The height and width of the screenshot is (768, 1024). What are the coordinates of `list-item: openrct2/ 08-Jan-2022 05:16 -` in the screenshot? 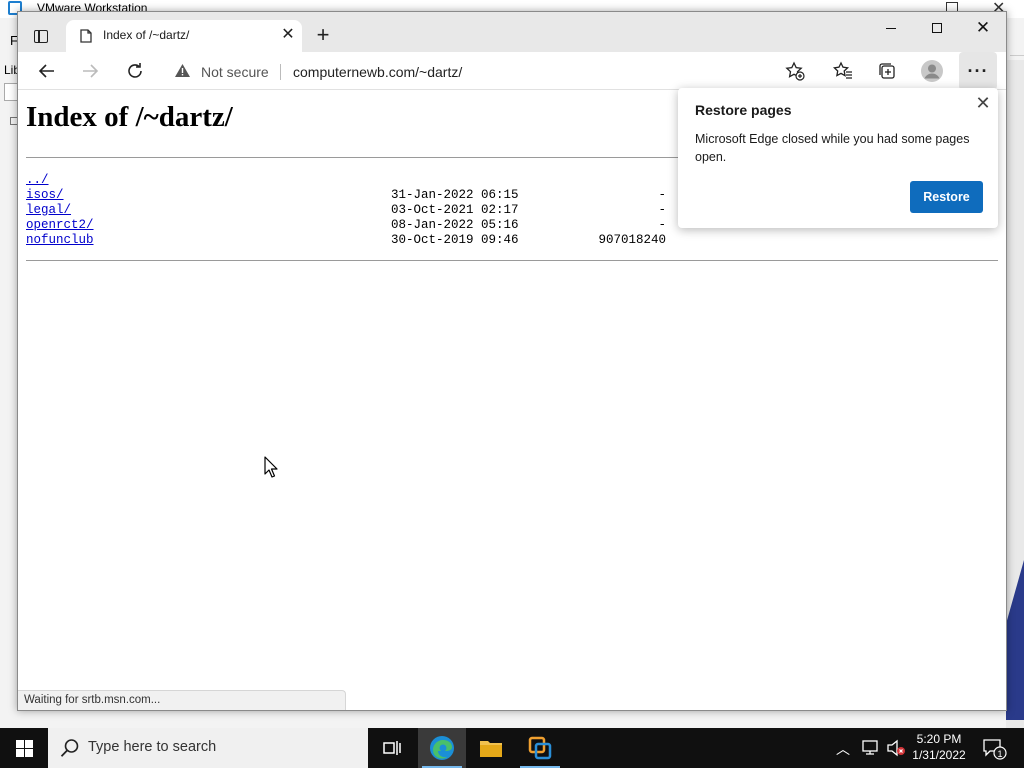 It's located at (346, 225).